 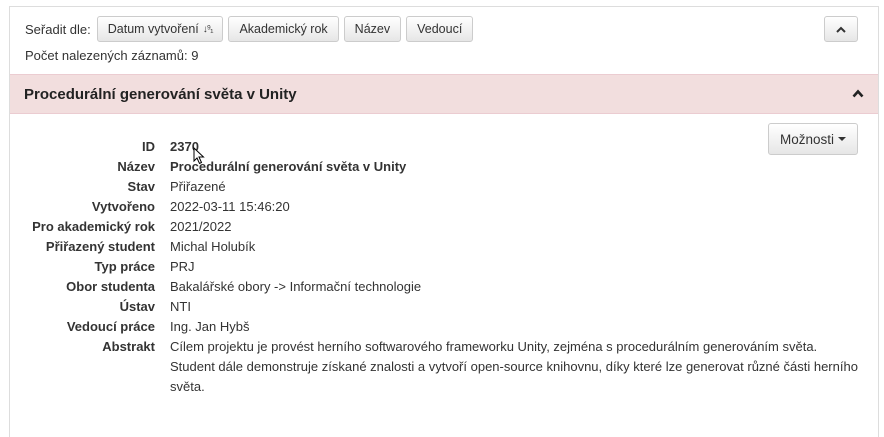 I want to click on detail-value: 2370, so click(x=184, y=146).